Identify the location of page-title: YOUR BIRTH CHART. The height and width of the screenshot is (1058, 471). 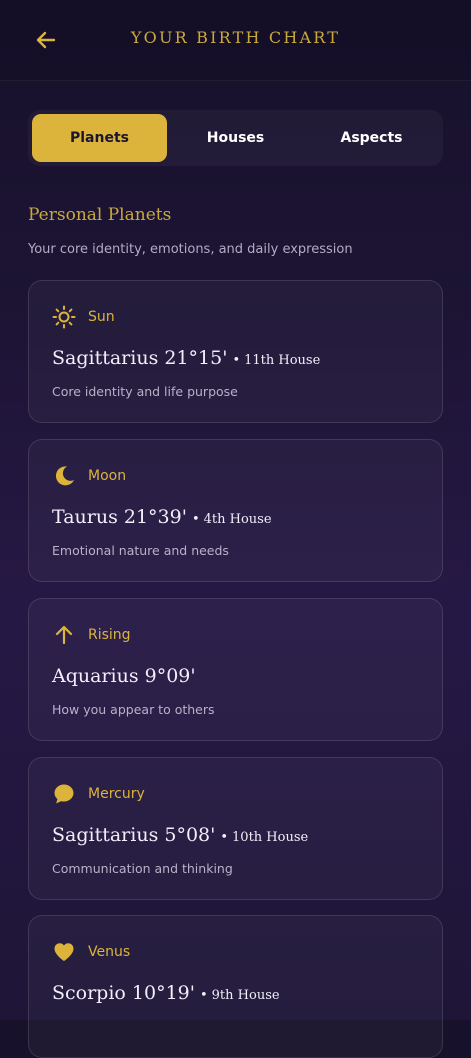
(235, 37).